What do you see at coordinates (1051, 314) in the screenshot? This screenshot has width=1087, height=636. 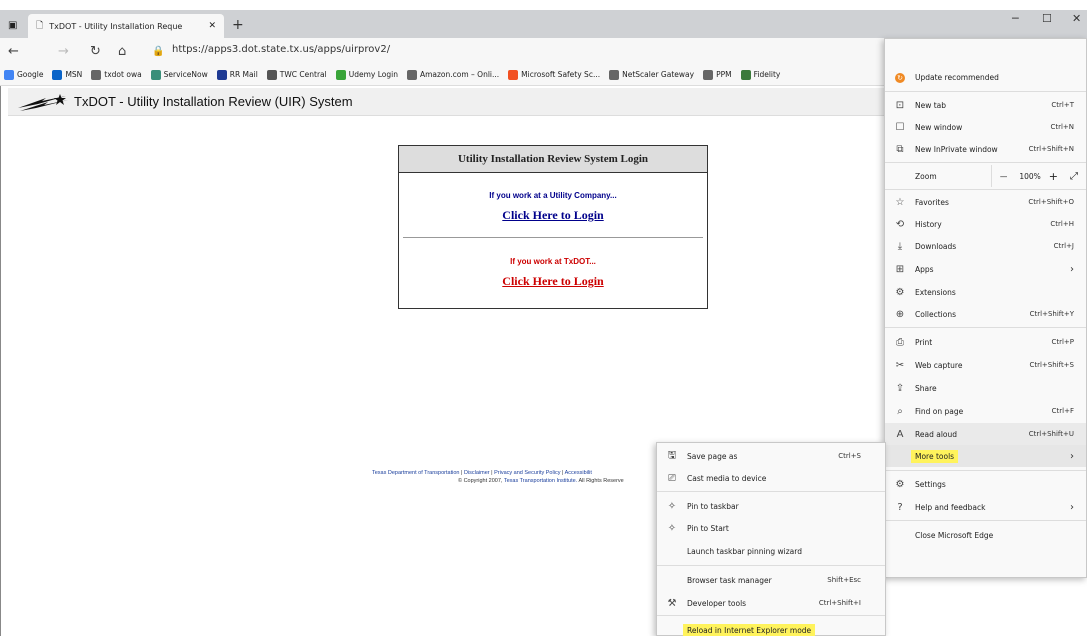 I see `menu-collections-shortcut: Ctrl+Shift+Y` at bounding box center [1051, 314].